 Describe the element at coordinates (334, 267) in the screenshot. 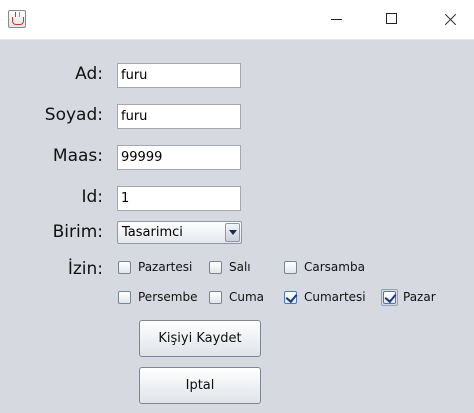

I see `checkbox-label: Carsamba` at that location.